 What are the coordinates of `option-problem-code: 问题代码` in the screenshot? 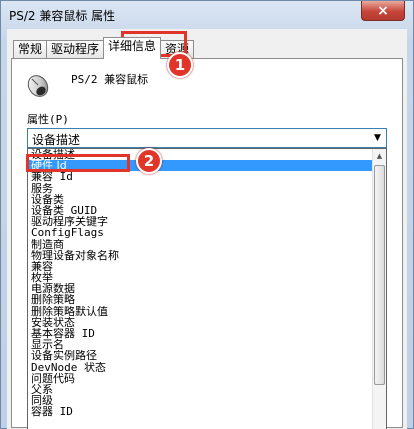 It's located at (201, 378).